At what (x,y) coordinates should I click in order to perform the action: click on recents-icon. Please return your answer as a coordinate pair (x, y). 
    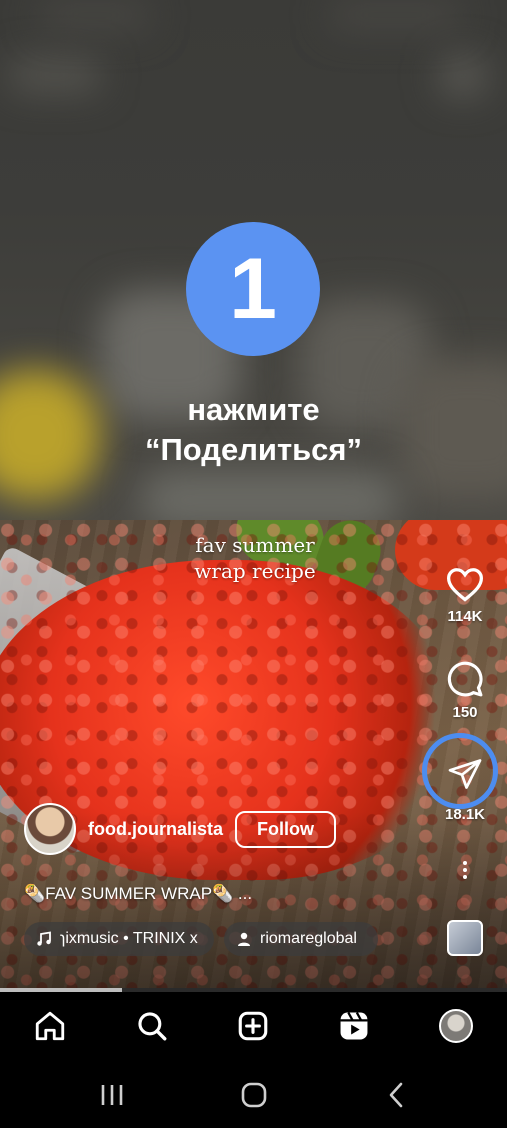
    Looking at the image, I should click on (112, 1095).